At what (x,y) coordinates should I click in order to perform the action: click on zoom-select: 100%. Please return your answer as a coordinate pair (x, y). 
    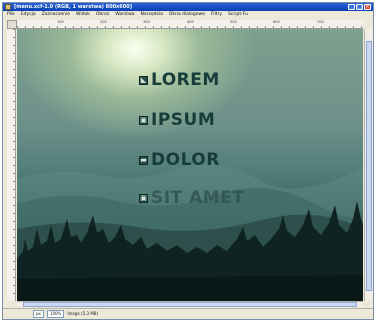
    Looking at the image, I should click on (55, 314).